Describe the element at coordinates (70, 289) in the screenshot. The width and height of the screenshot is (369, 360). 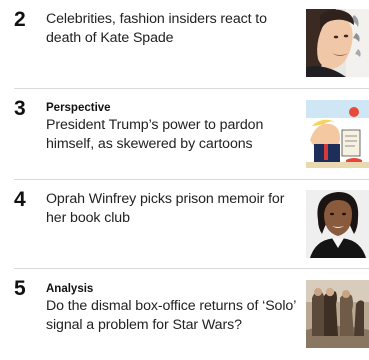
I see `kicker-label: Analysis` at that location.